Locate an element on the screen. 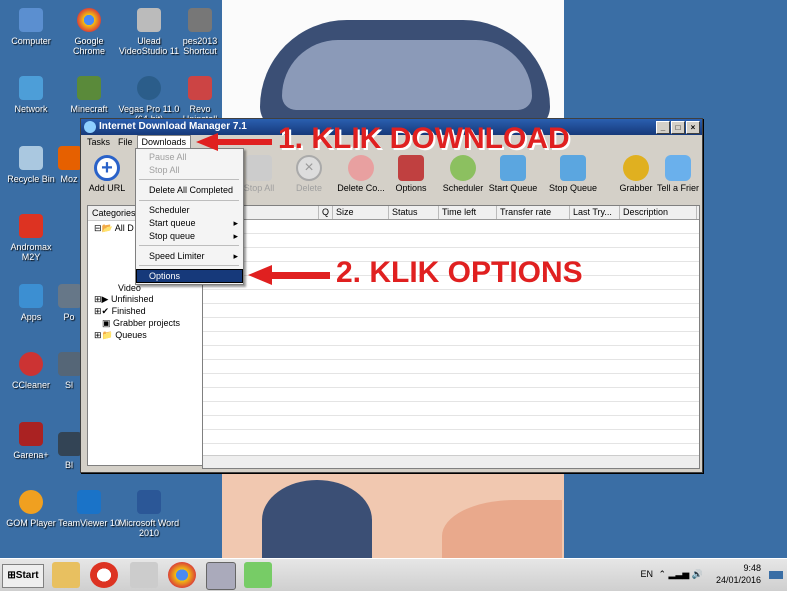 Image resolution: width=787 pixels, height=591 pixels. start-button: ⊞Start is located at coordinates (23, 576).